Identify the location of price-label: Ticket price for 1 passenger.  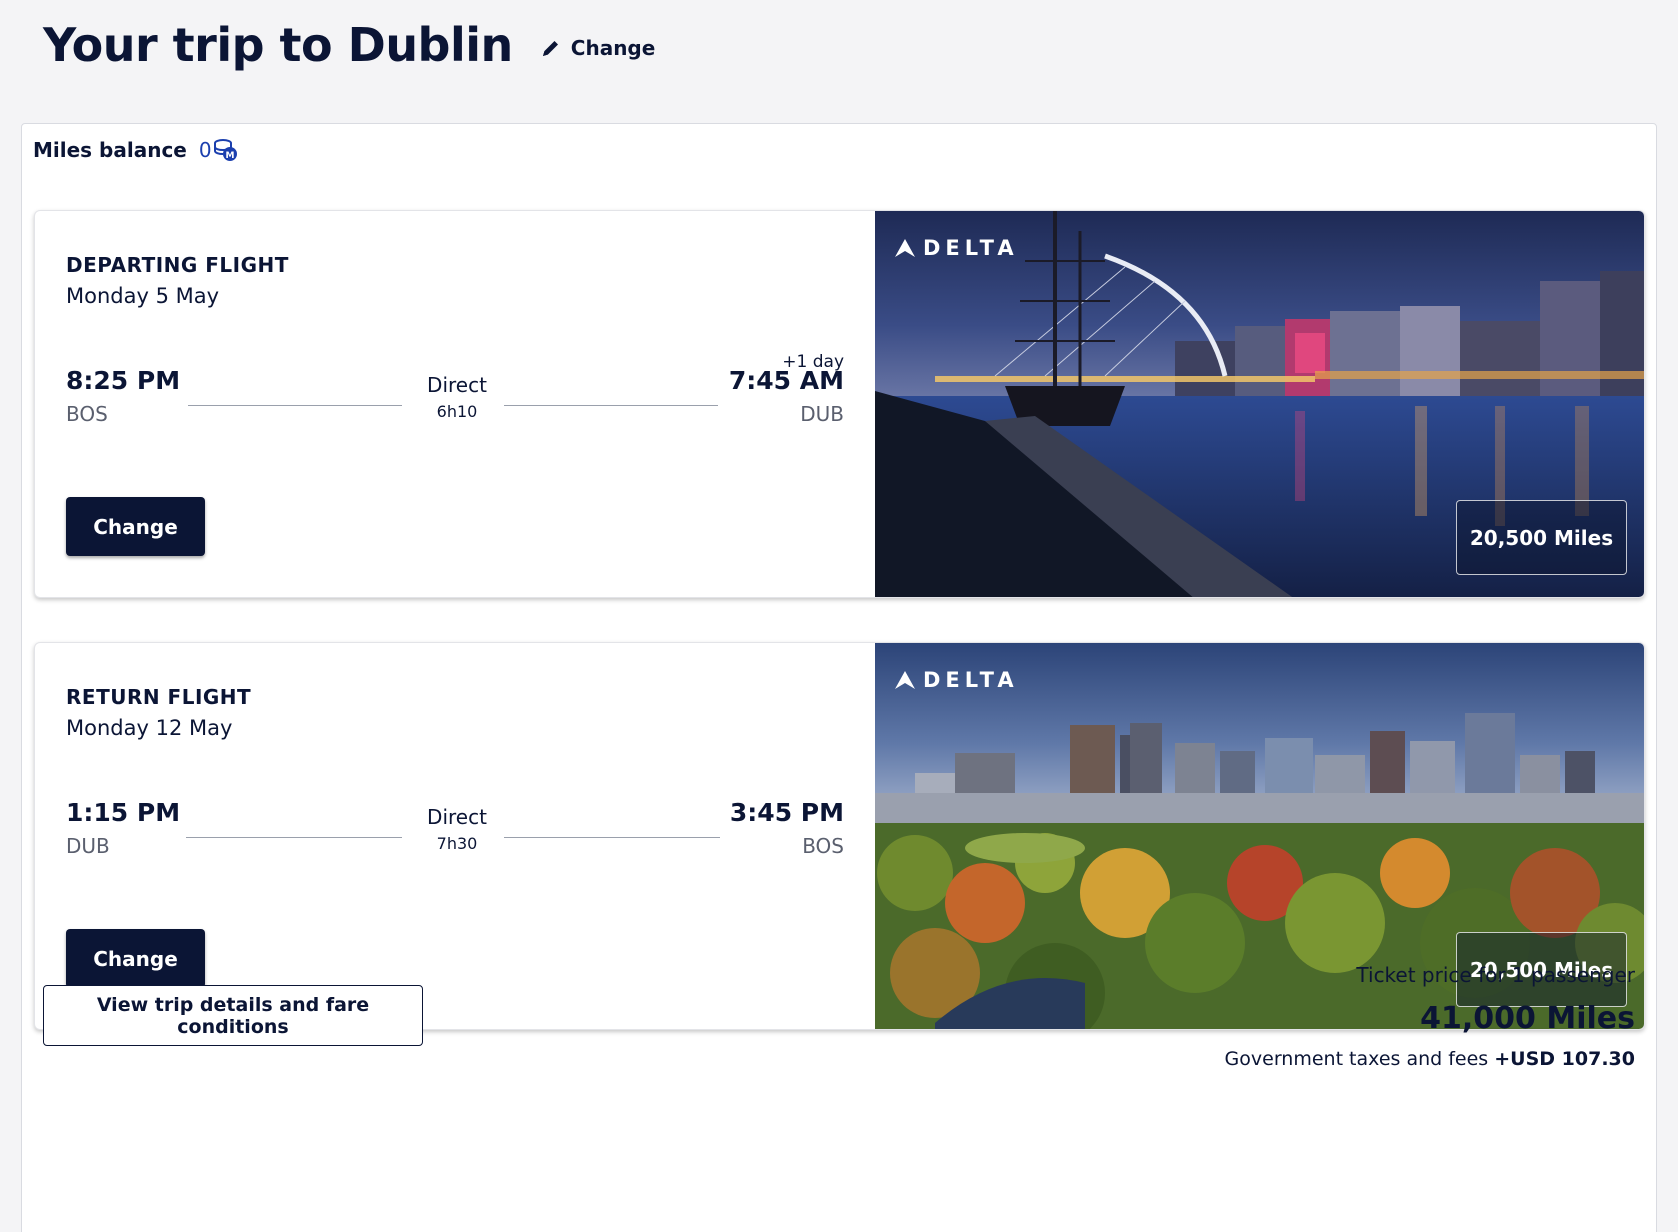
(1495, 975).